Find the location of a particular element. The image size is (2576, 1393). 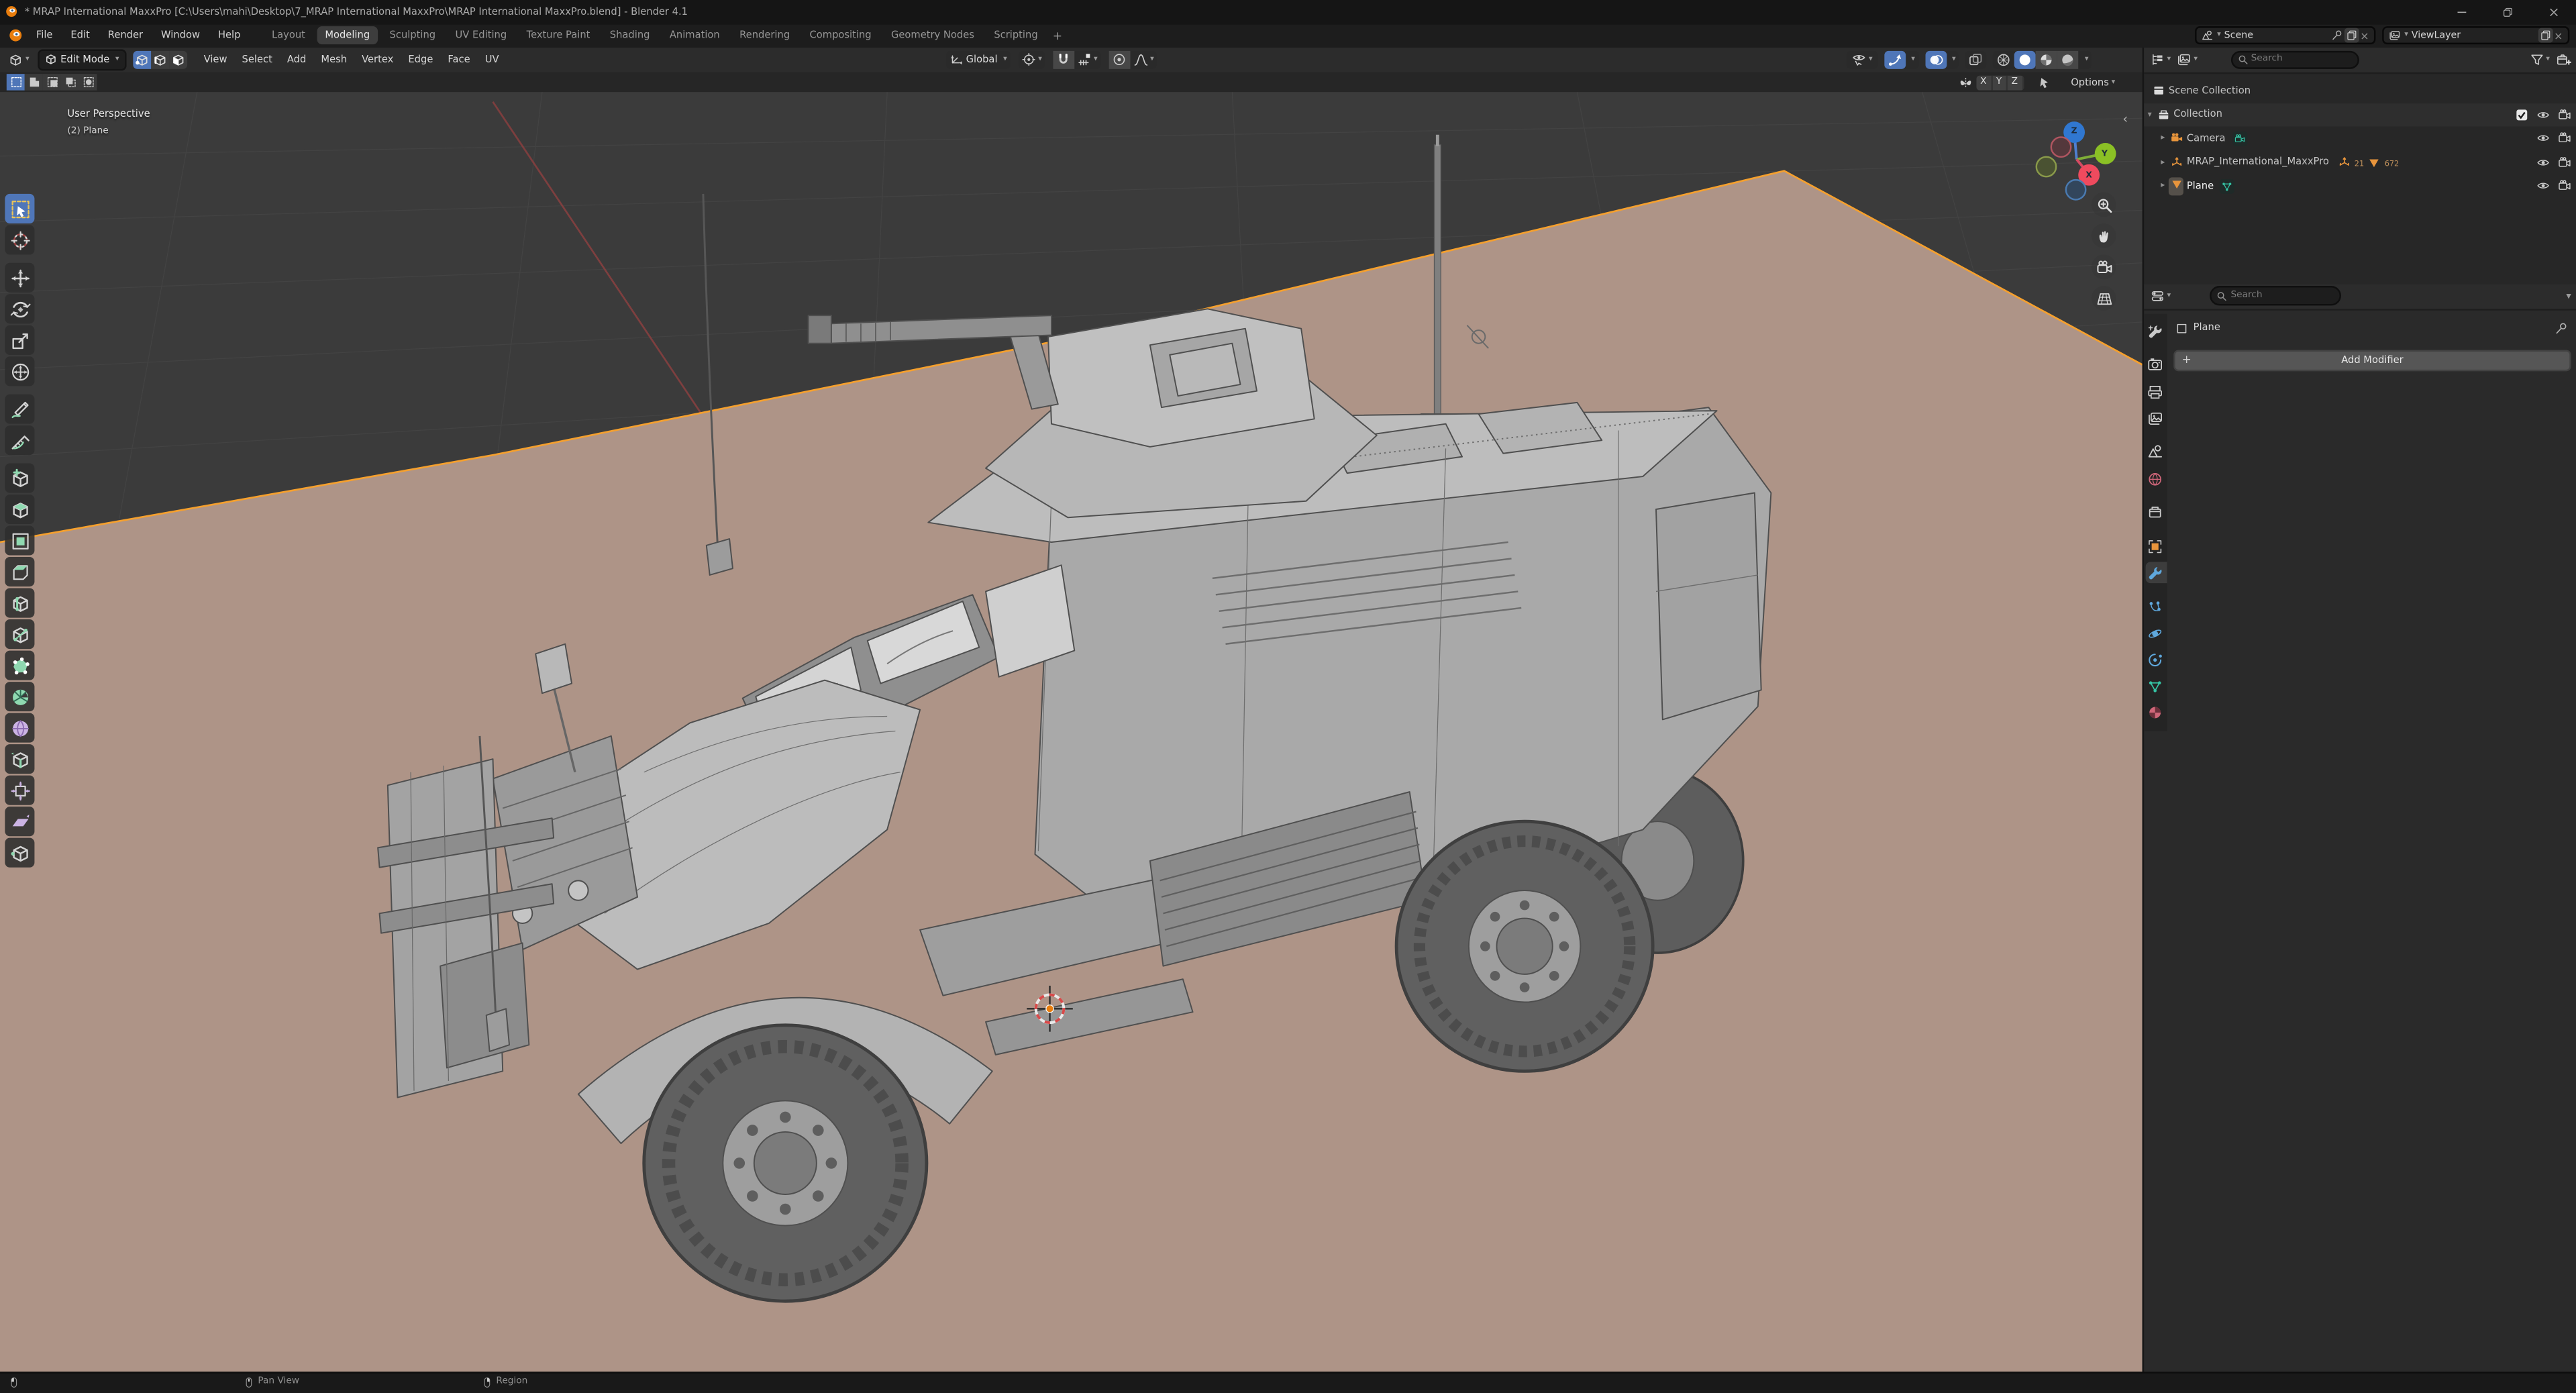

outliner-display-mode-dropdown: ▾ is located at coordinates (2187, 59).